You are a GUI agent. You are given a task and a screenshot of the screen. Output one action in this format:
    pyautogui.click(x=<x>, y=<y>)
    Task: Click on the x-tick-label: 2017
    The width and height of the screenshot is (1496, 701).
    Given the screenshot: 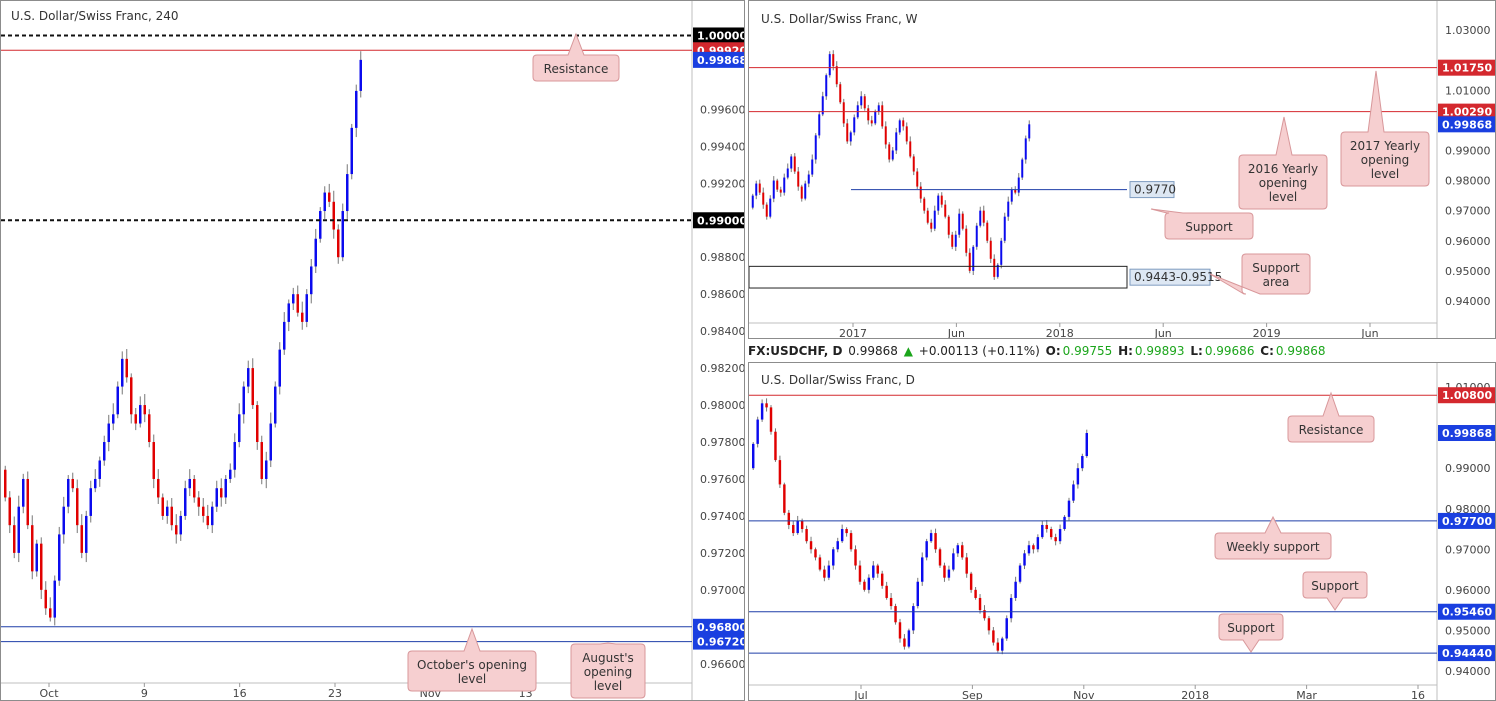 What is the action you would take?
    pyautogui.click(x=853, y=332)
    